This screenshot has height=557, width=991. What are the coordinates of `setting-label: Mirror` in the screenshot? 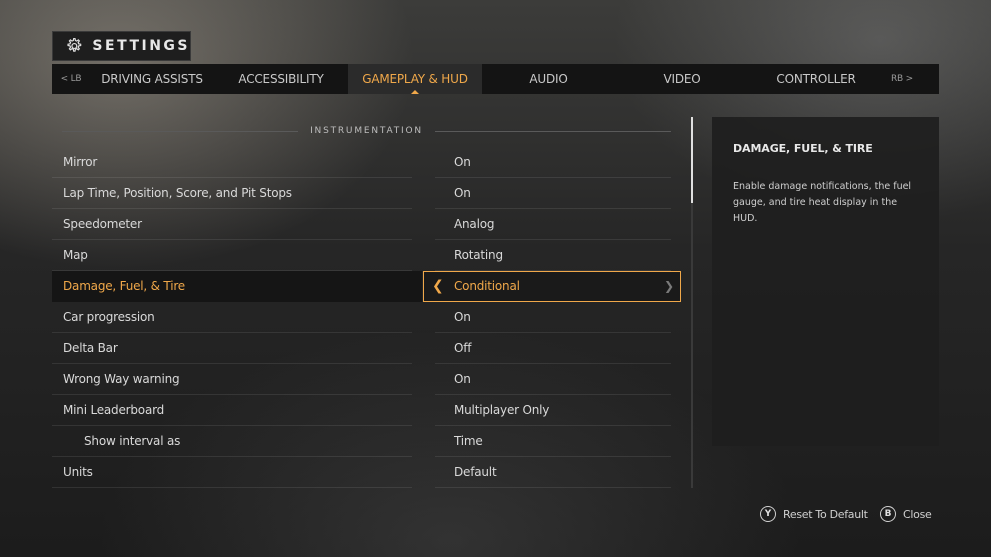 It's located at (80, 162).